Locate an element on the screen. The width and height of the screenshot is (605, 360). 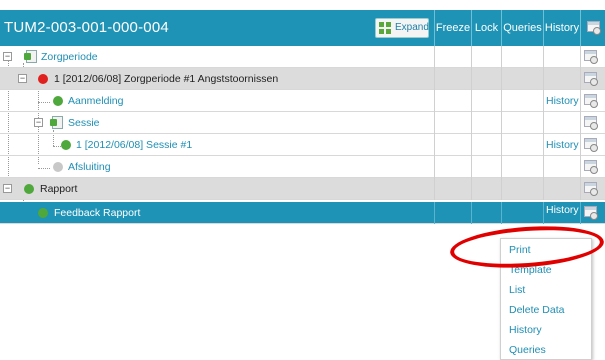
expand-button: Expand is located at coordinates (402, 28).